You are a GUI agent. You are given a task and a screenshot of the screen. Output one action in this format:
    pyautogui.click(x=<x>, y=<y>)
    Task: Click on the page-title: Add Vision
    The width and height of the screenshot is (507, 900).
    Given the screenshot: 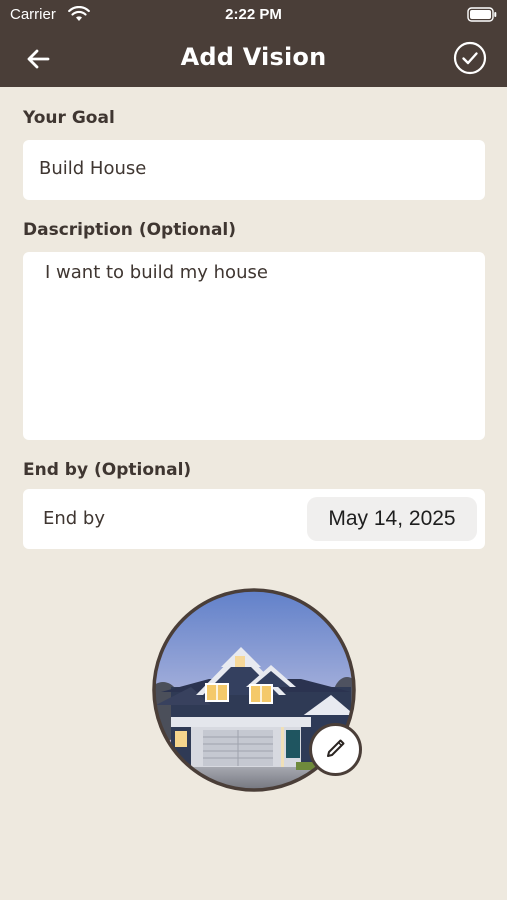 What is the action you would take?
    pyautogui.click(x=253, y=57)
    